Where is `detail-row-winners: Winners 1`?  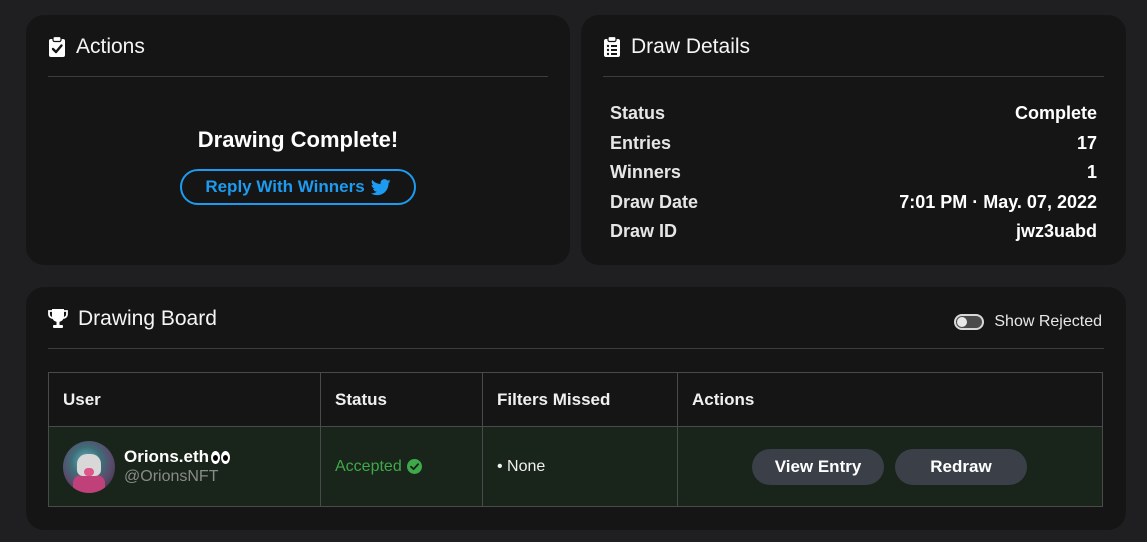
detail-row-winners: Winners 1 is located at coordinates (853, 173).